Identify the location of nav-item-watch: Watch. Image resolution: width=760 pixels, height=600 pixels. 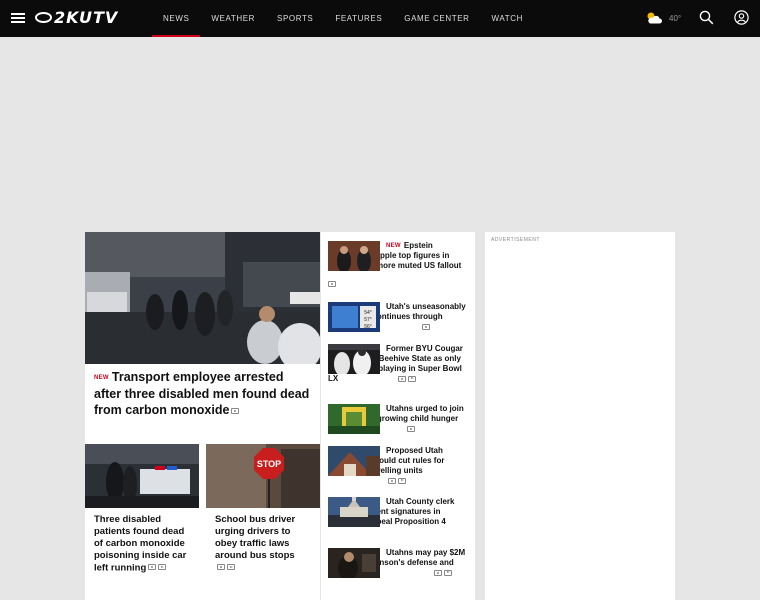
(507, 18).